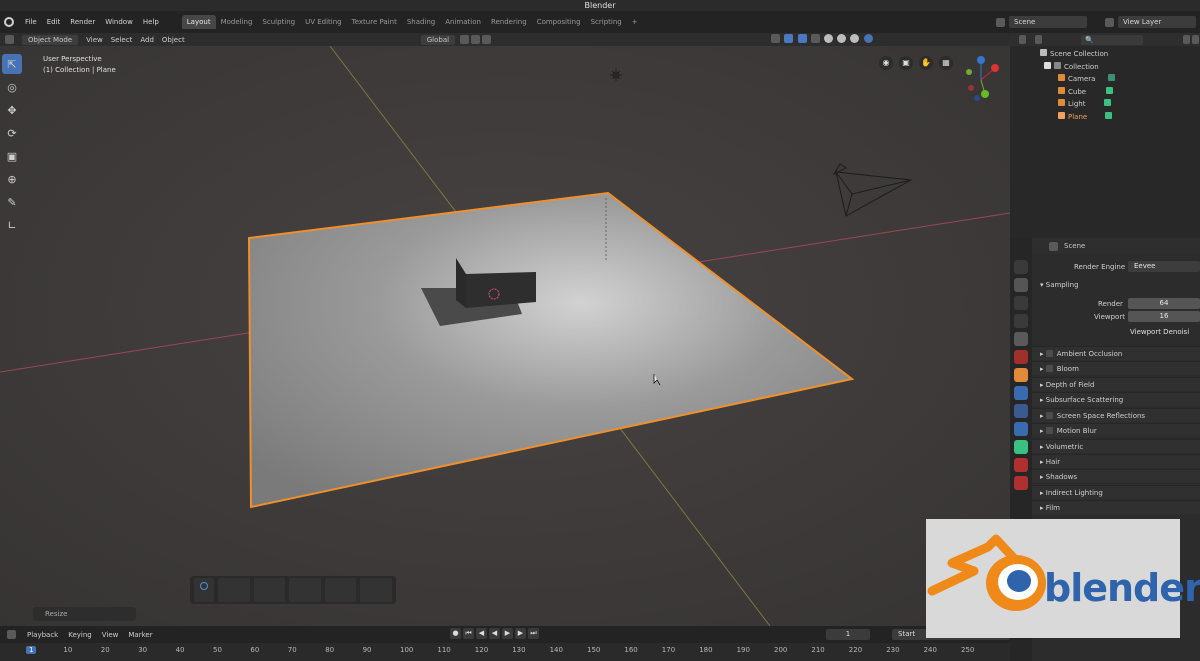 Image resolution: width=1200 pixels, height=661 pixels. I want to click on particles-tab-icon, so click(1021, 411).